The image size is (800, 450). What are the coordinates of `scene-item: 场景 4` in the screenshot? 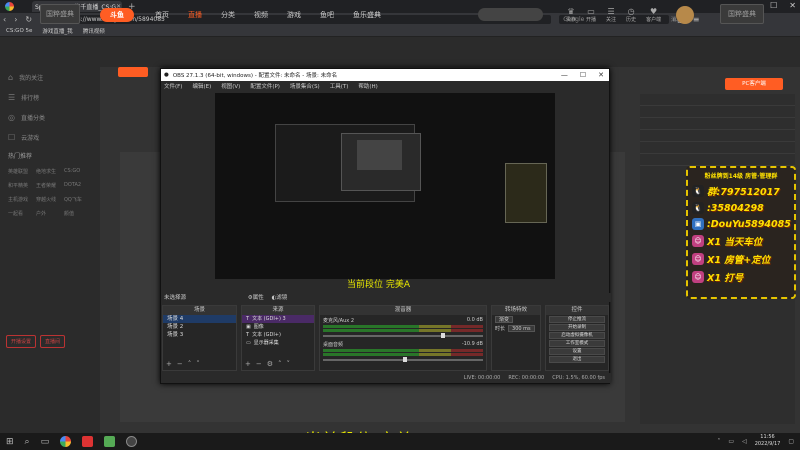 It's located at (199, 319).